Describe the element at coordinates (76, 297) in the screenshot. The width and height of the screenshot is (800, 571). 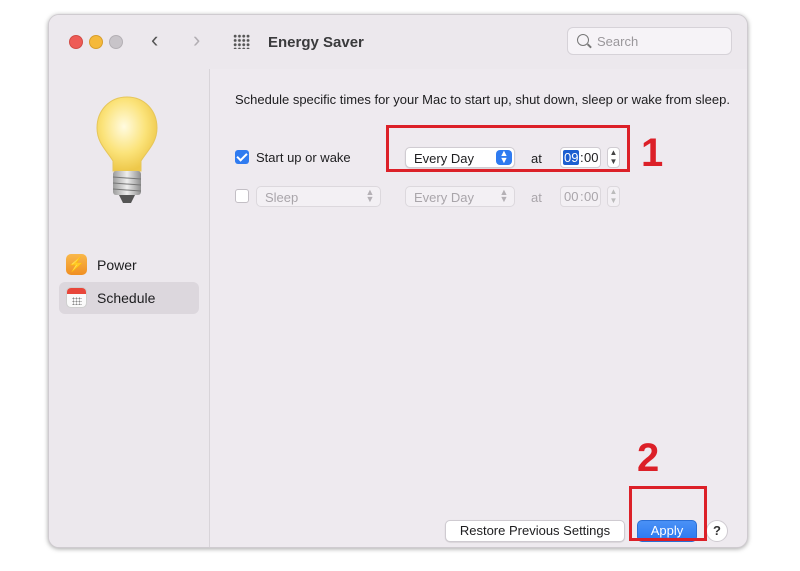
I see `calendar-icon` at that location.